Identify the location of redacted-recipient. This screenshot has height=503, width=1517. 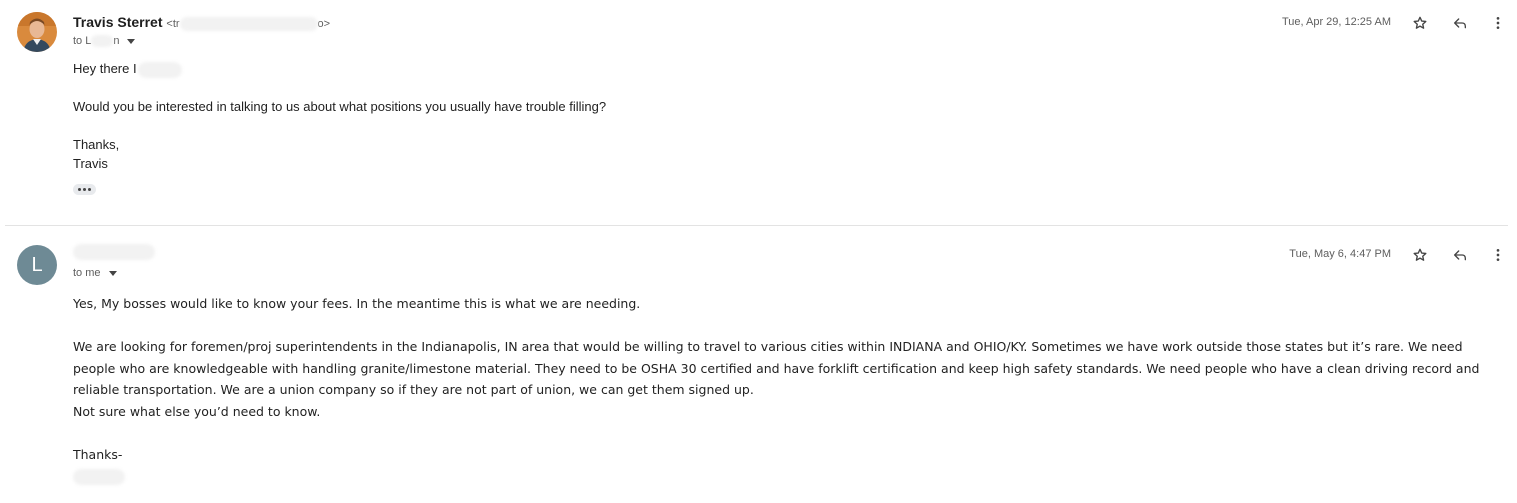
(102, 41).